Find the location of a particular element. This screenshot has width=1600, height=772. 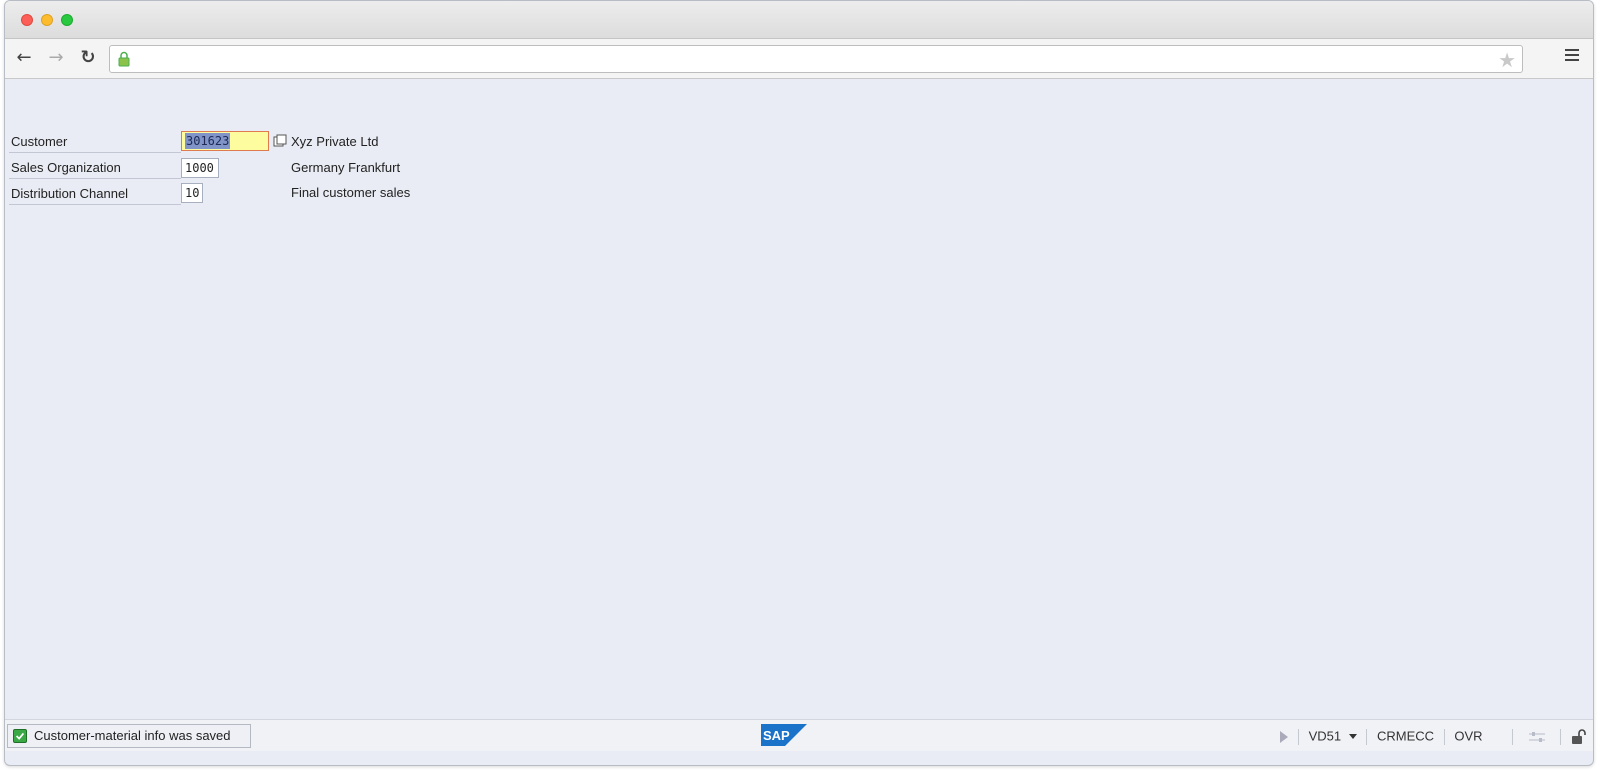

sales-org-label: Sales Organization is located at coordinates (95, 168).